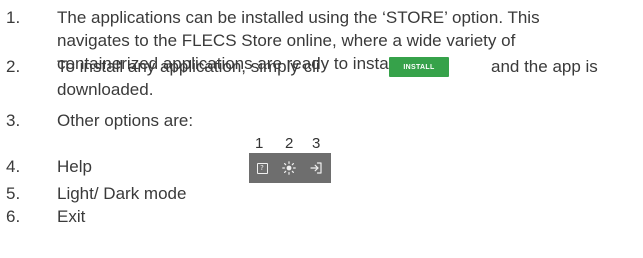  I want to click on sun-icon, so click(289, 168).